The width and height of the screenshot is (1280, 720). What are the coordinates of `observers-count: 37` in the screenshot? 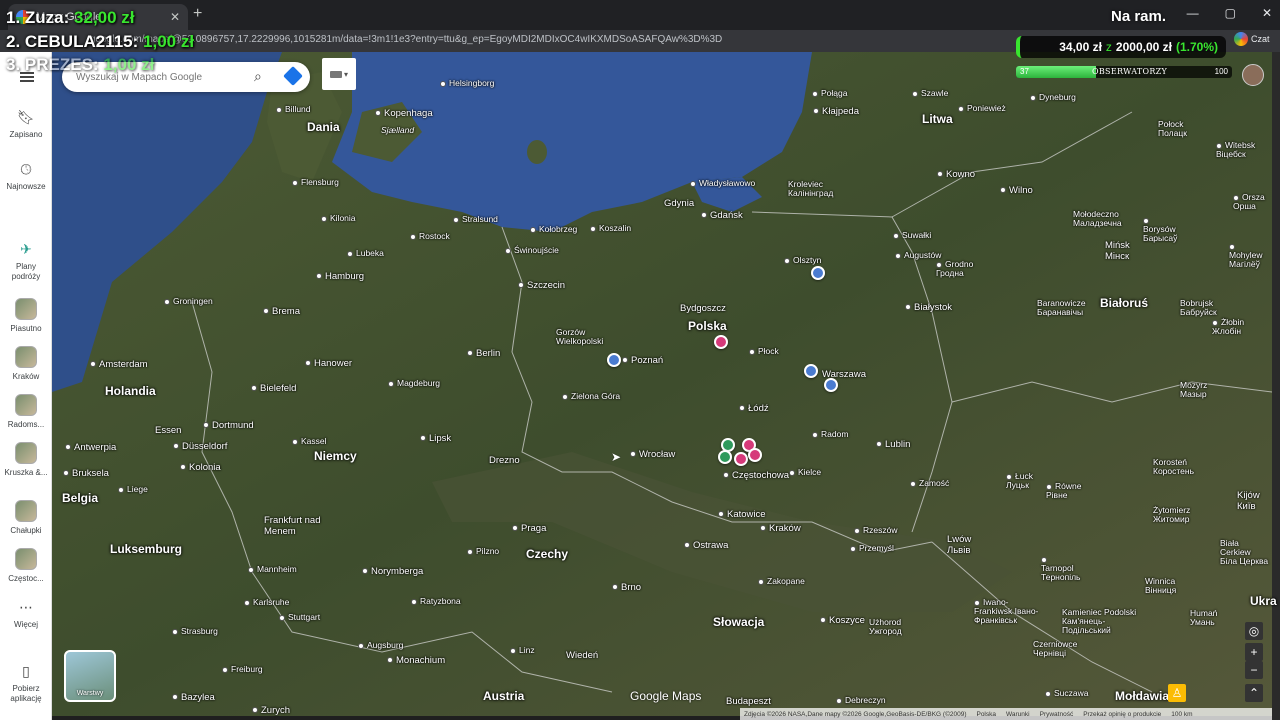 It's located at (1024, 71).